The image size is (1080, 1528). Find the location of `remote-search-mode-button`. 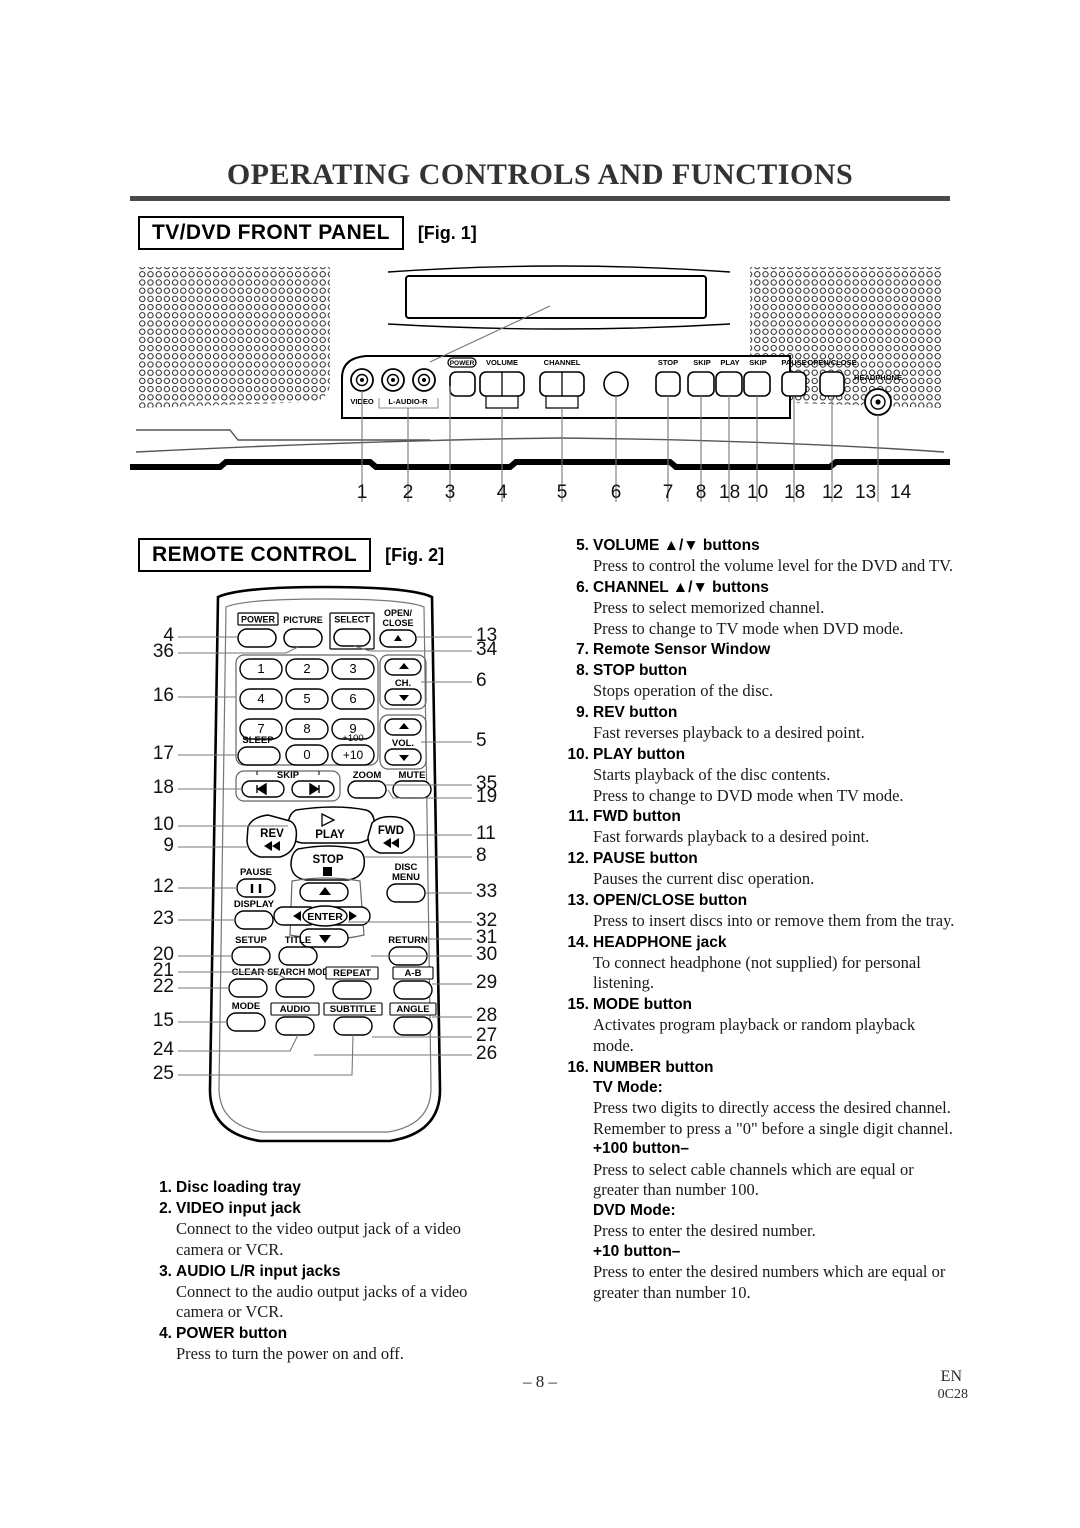

remote-search-mode-button is located at coordinates (295, 988).